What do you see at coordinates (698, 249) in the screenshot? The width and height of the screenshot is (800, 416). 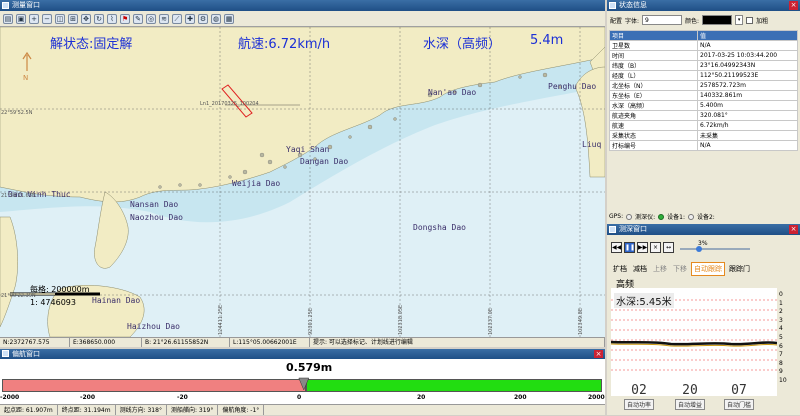 I see `progress-thumb` at bounding box center [698, 249].